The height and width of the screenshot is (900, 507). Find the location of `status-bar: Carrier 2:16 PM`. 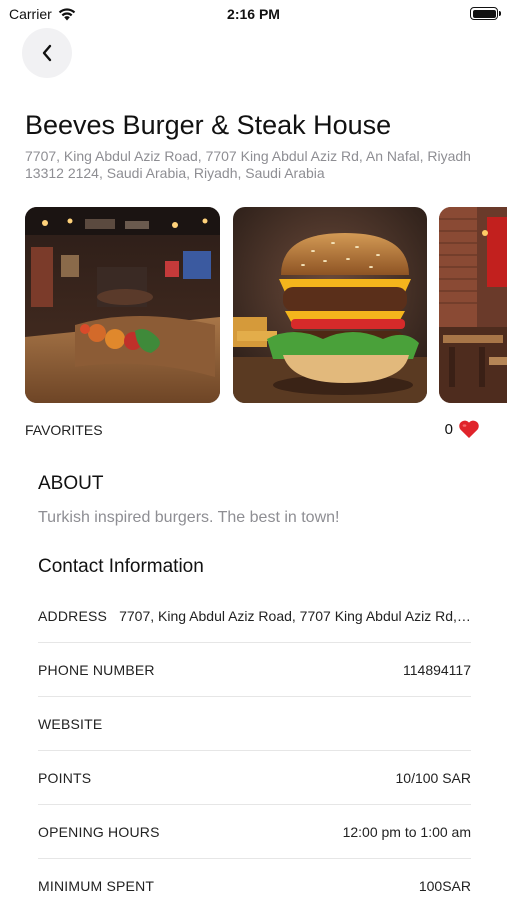

status-bar: Carrier 2:16 PM is located at coordinates (253, 14).